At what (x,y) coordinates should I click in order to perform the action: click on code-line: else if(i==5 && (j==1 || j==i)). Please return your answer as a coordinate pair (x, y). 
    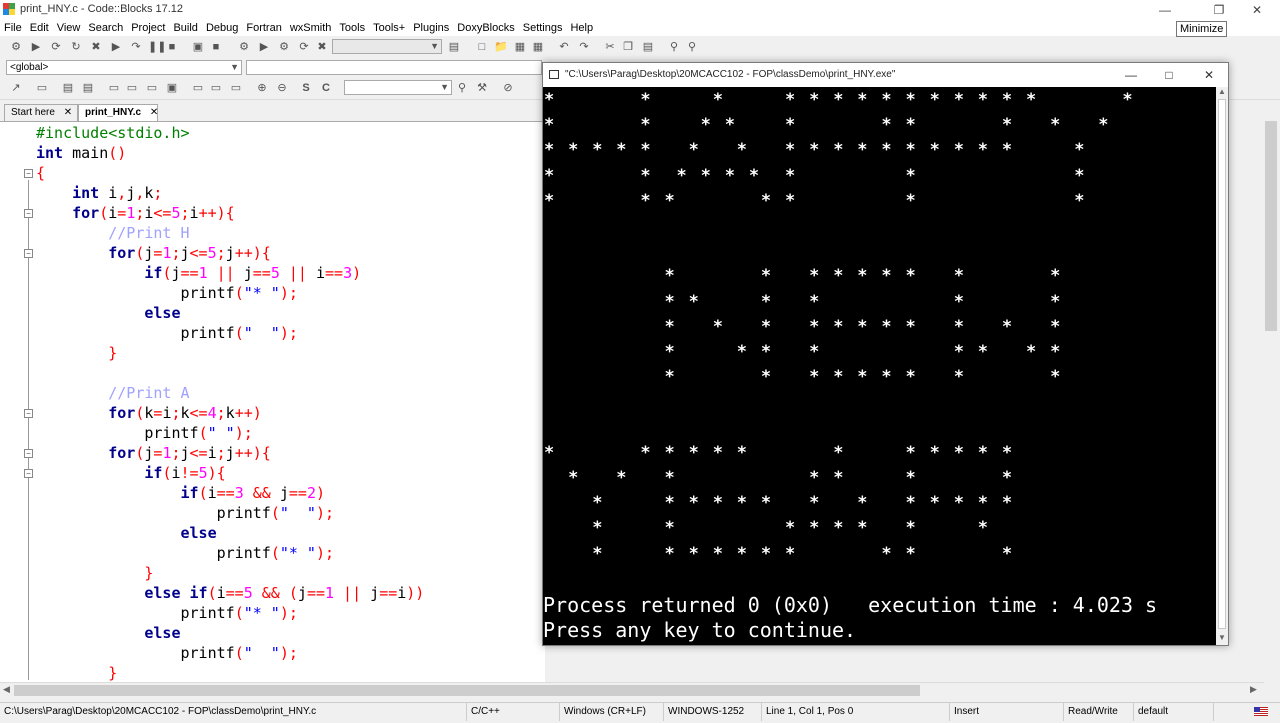
    Looking at the image, I should click on (230, 593).